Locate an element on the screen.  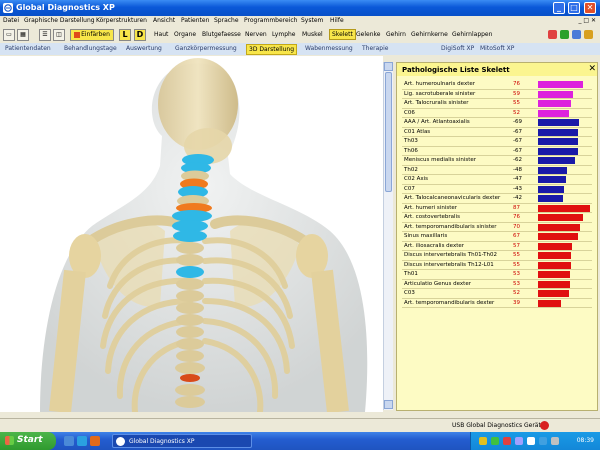
list-item: Meniscus medialis sinister -62 is located at coordinates (497, 161).